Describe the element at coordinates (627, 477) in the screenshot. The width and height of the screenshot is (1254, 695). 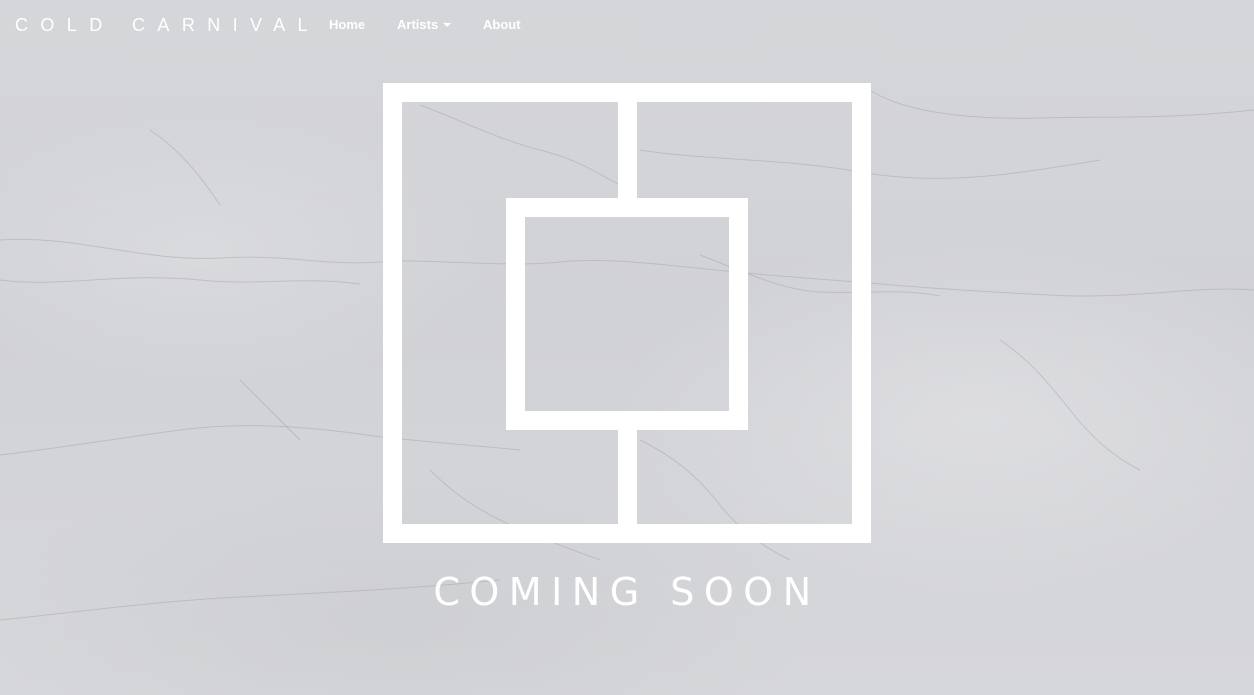
I see `logo-bottom-bar` at that location.